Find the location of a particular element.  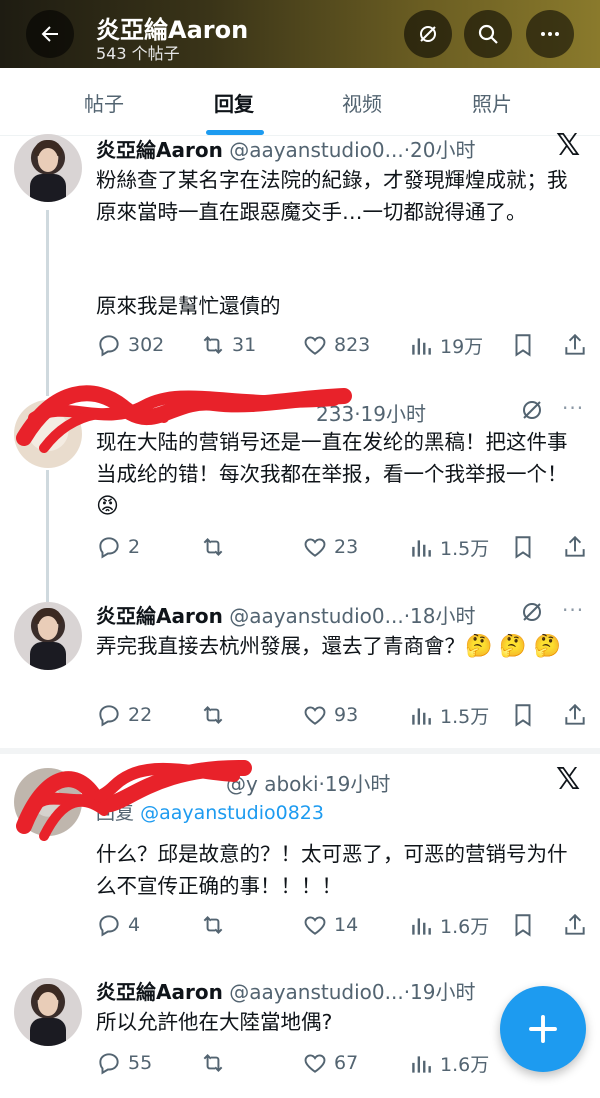

arrow-left-icon is located at coordinates (49, 34).